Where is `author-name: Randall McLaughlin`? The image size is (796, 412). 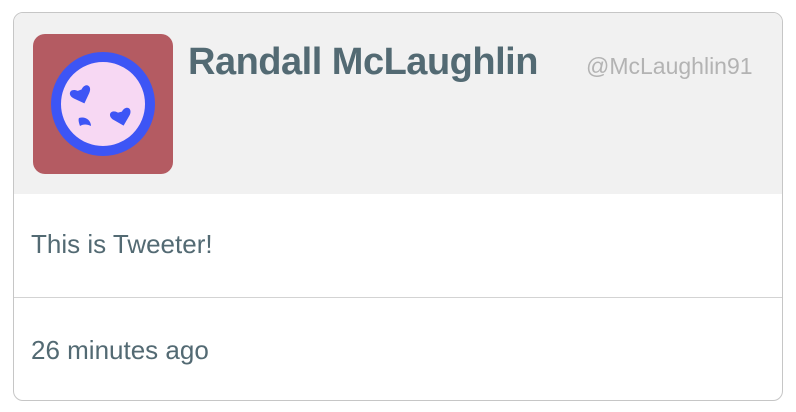 author-name: Randall McLaughlin is located at coordinates (363, 62).